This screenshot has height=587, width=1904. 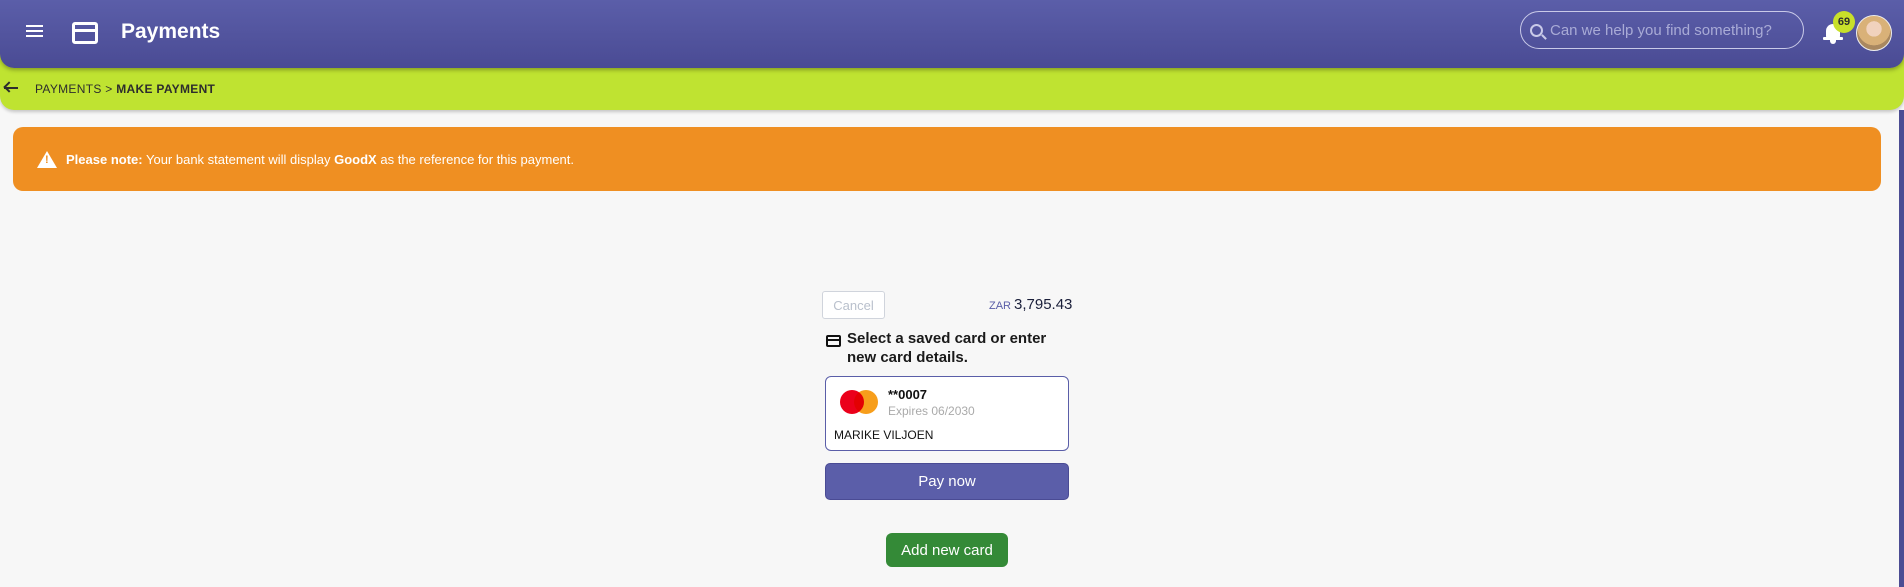 I want to click on notice-text-before: Your bank statement will display, so click(x=238, y=159).